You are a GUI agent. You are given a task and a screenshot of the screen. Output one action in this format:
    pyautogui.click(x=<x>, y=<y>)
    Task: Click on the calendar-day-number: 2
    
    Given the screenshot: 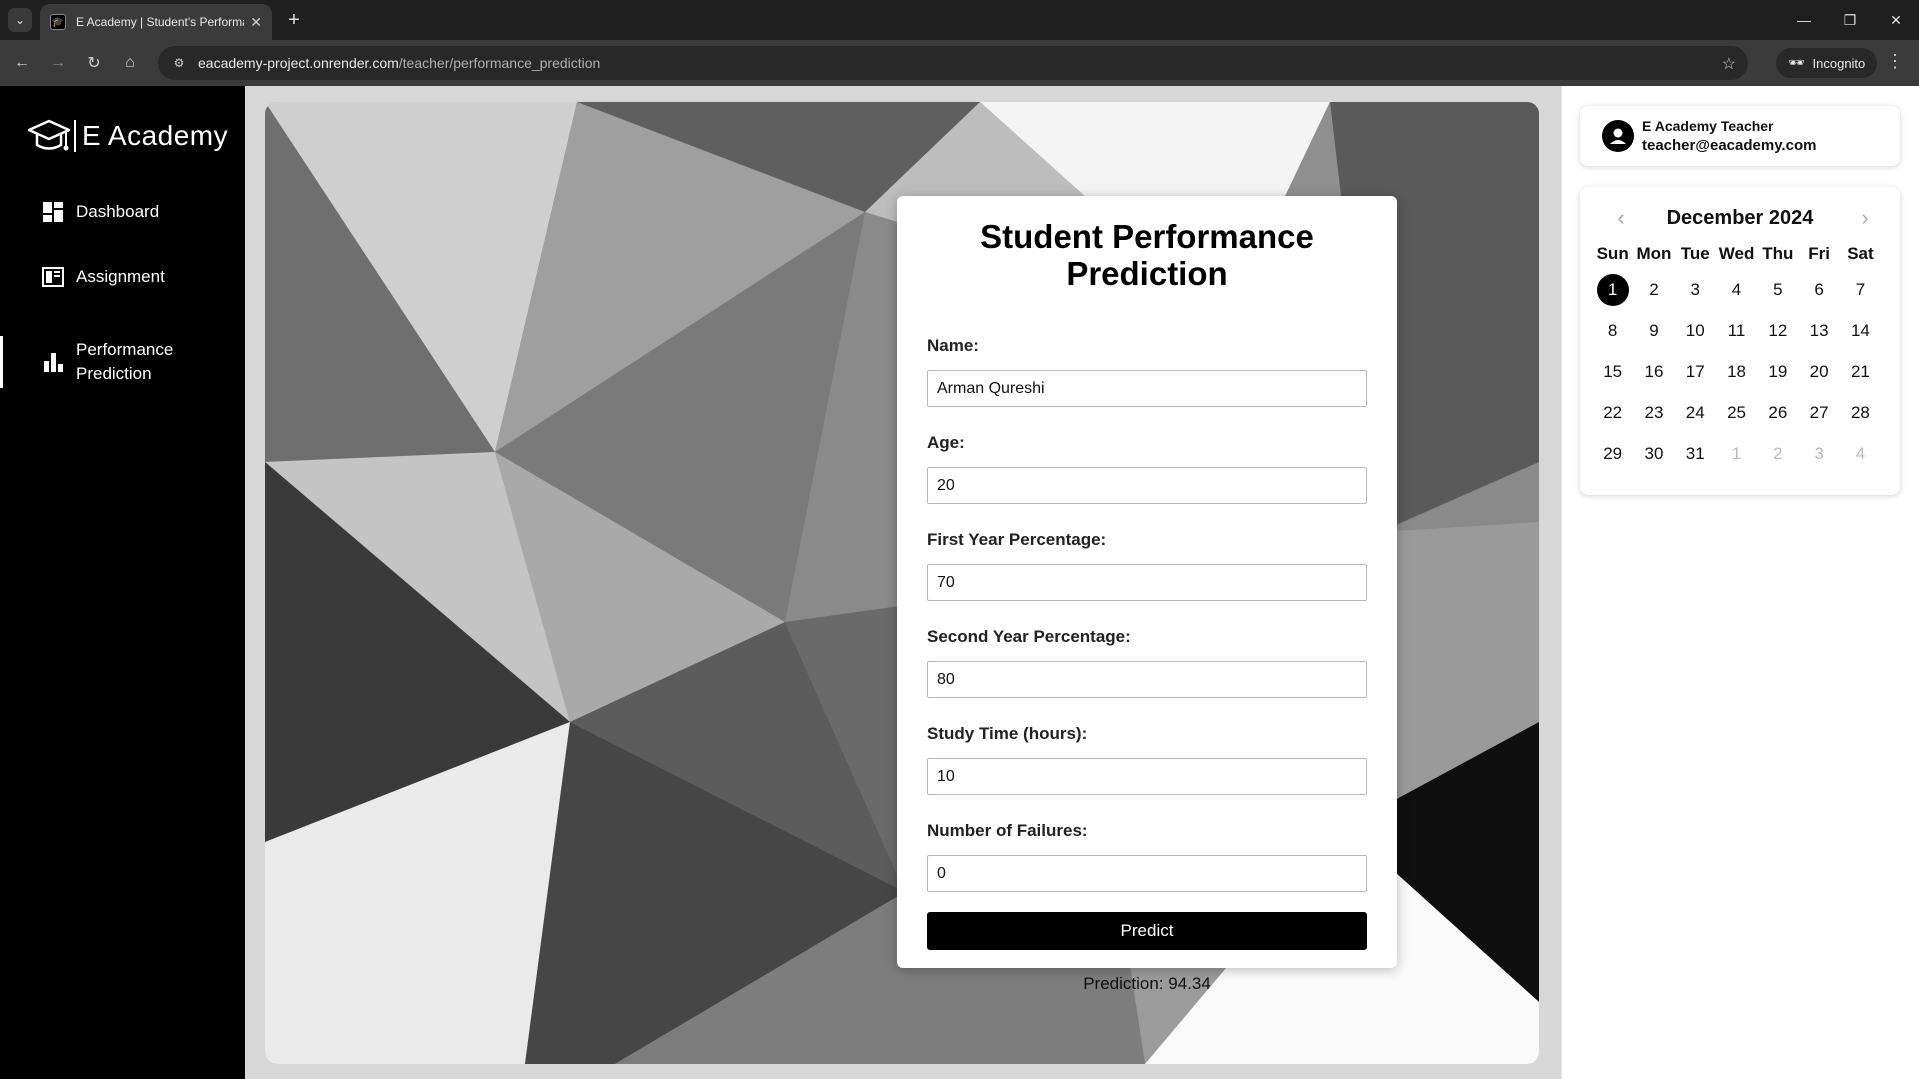 What is the action you would take?
    pyautogui.click(x=1654, y=289)
    